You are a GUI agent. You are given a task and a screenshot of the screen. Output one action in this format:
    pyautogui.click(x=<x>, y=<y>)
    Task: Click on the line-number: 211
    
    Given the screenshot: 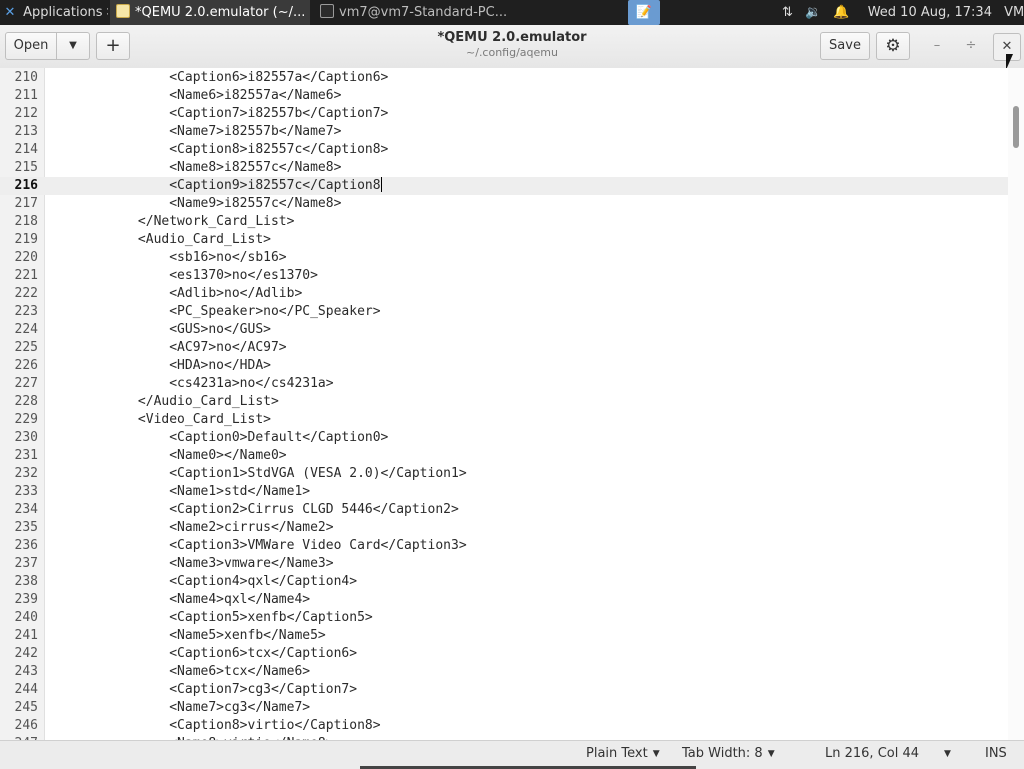 What is the action you would take?
    pyautogui.click(x=26, y=95)
    